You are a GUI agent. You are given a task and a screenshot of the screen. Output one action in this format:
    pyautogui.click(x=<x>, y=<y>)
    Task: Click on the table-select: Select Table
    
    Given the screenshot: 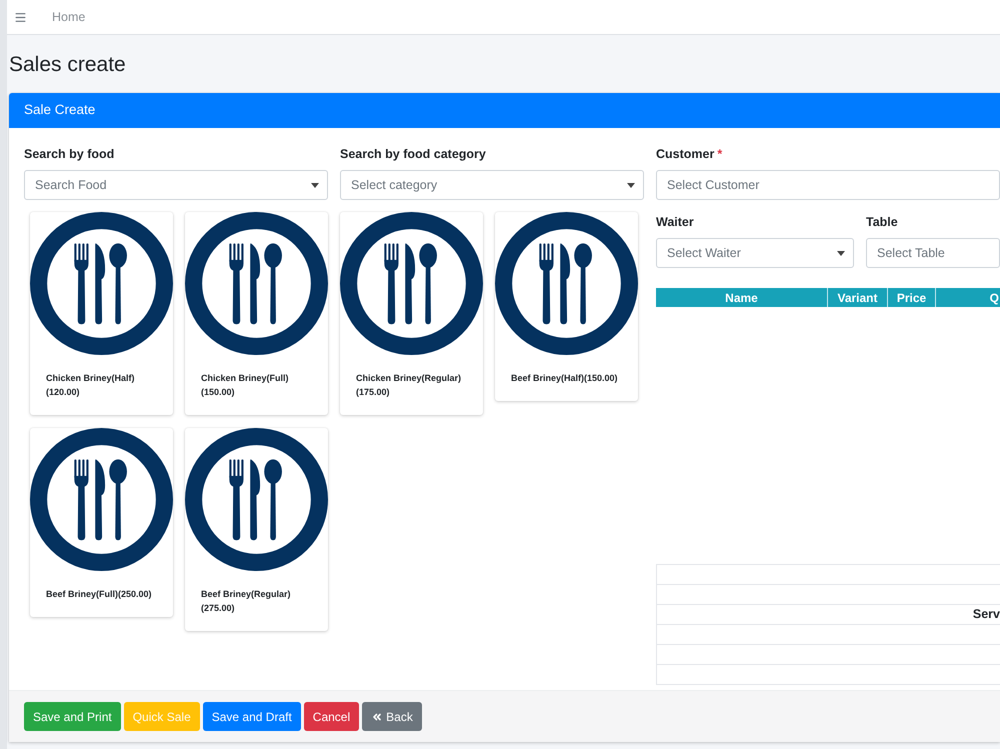 What is the action you would take?
    pyautogui.click(x=933, y=253)
    